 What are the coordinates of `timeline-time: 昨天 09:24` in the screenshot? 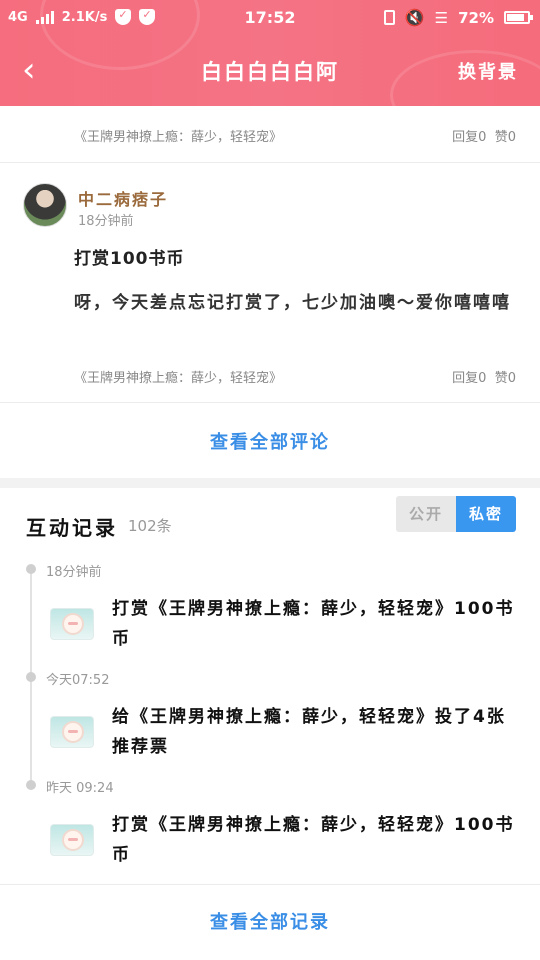 It's located at (80, 788).